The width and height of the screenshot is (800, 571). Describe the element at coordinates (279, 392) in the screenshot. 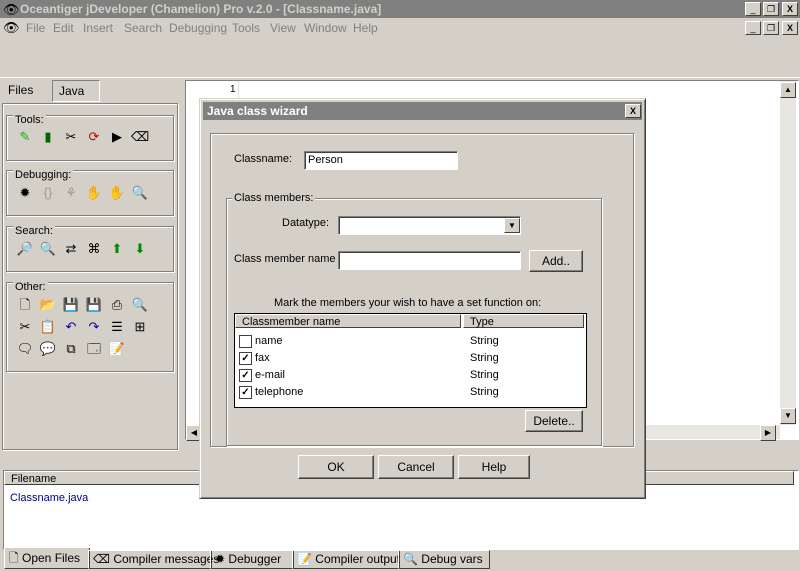

I see `row-member-name: telephone` at that location.